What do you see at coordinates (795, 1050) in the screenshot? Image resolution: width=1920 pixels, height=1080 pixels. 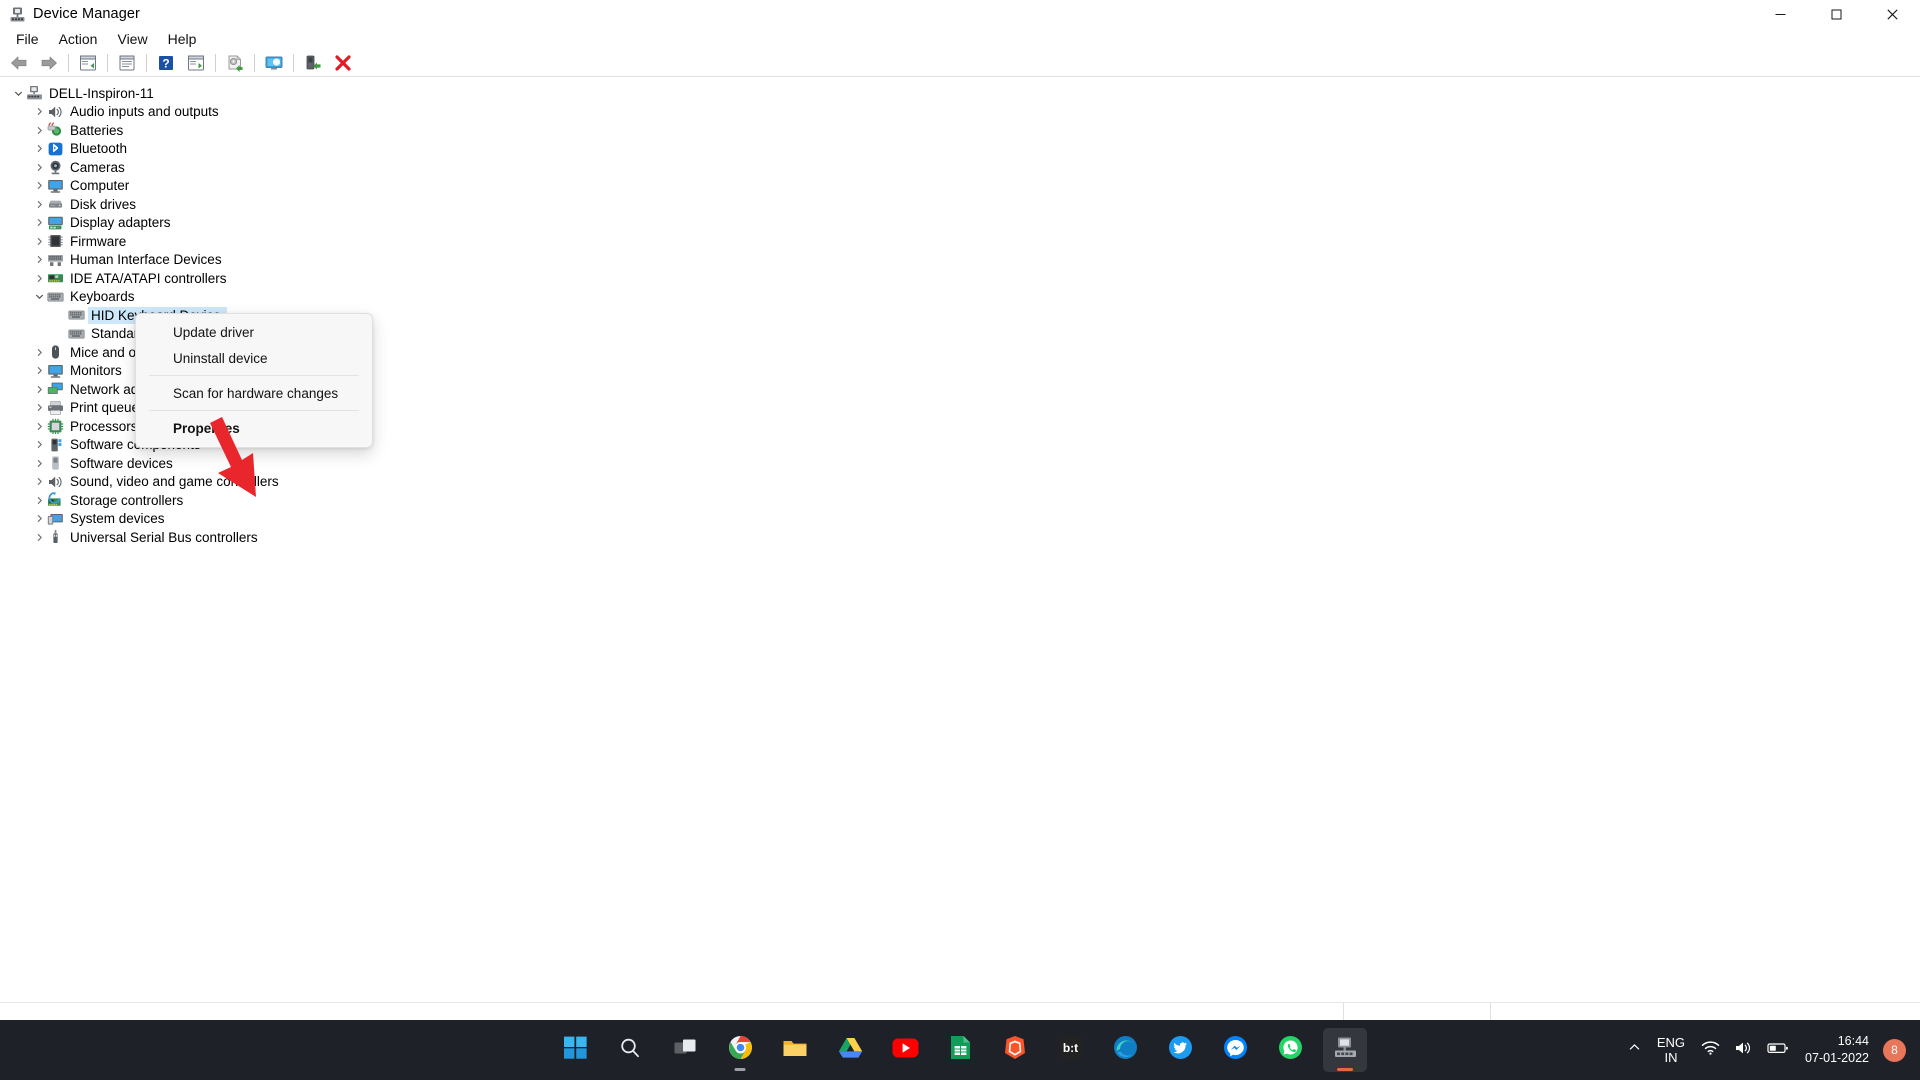 I see `file-explorer-button` at bounding box center [795, 1050].